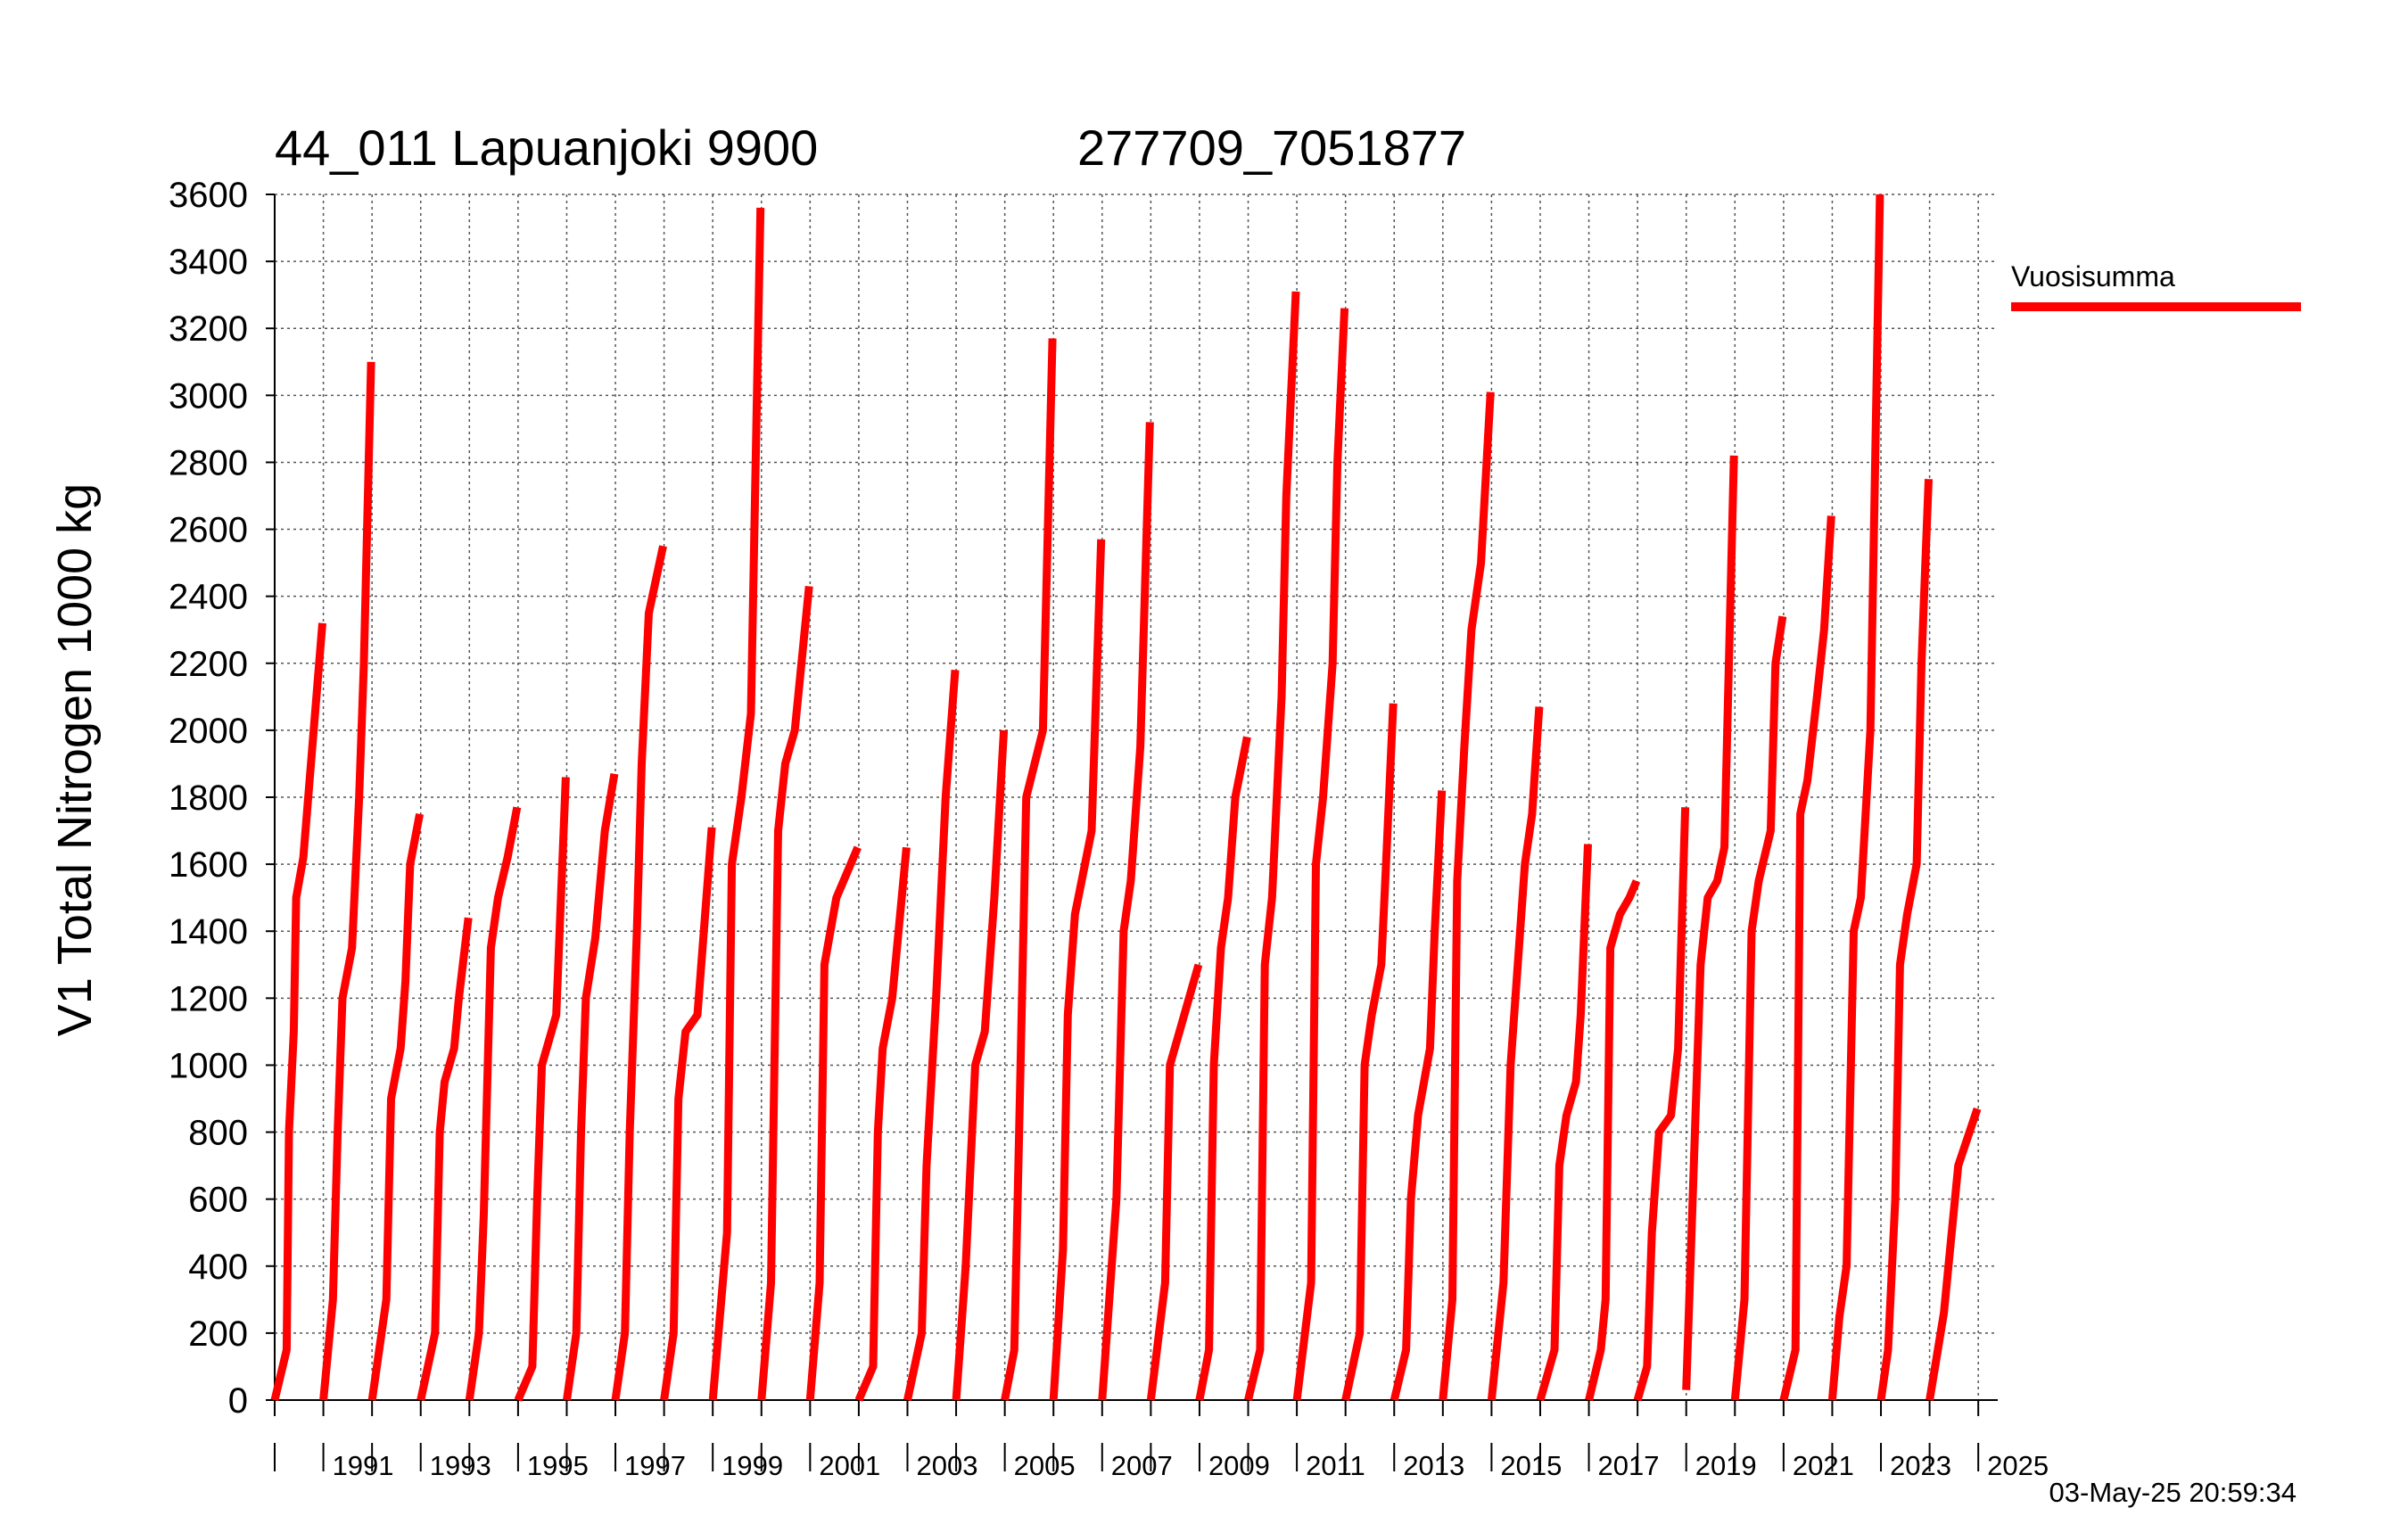 The image size is (2408, 1516). I want to click on y-tick-label: 3000, so click(208, 396).